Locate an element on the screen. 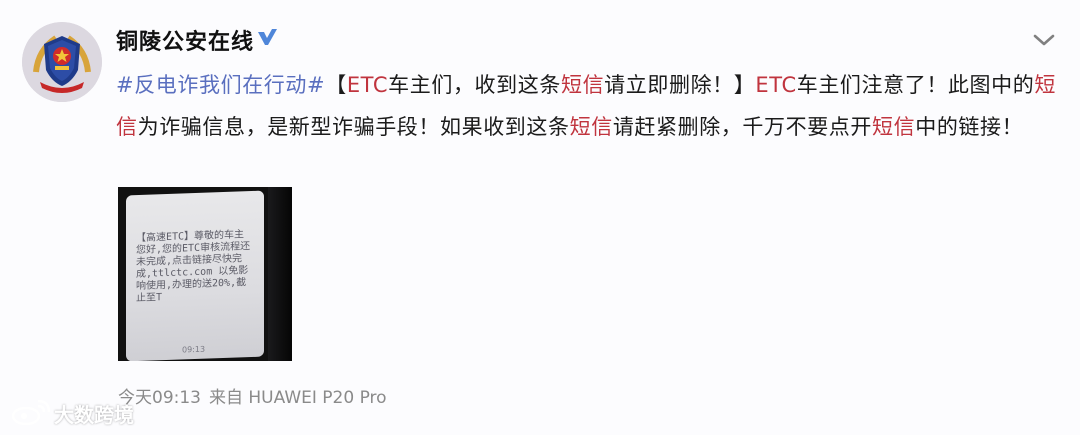 The image size is (1080, 435). post-text-segment: 车主们注意了！此图中的 is located at coordinates (915, 85).